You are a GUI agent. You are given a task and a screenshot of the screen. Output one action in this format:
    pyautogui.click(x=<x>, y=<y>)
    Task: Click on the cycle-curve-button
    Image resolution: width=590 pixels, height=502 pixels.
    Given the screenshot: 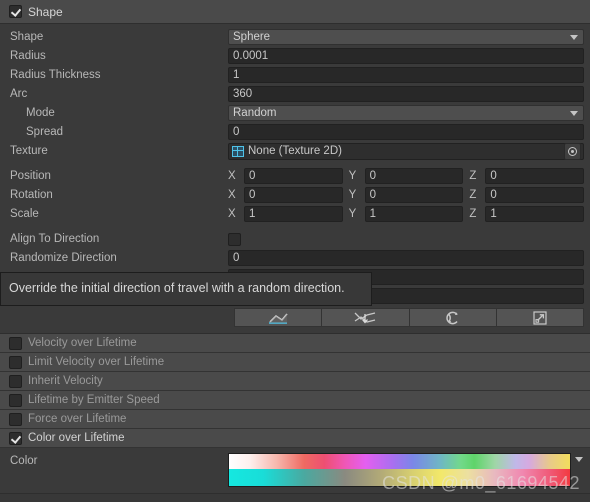 What is the action you would take?
    pyautogui.click(x=452, y=317)
    